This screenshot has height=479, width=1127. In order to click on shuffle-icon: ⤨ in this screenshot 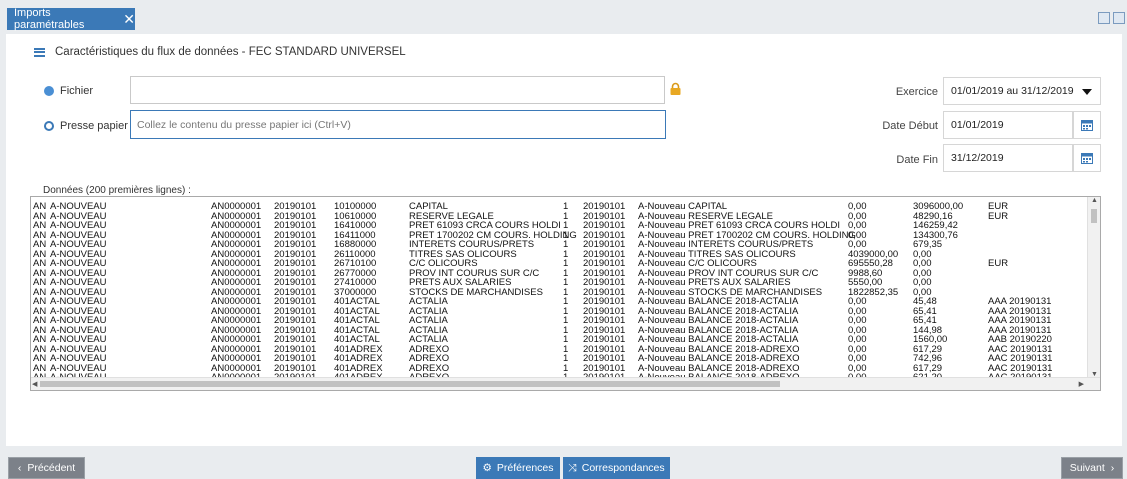, I will do `click(572, 467)`.